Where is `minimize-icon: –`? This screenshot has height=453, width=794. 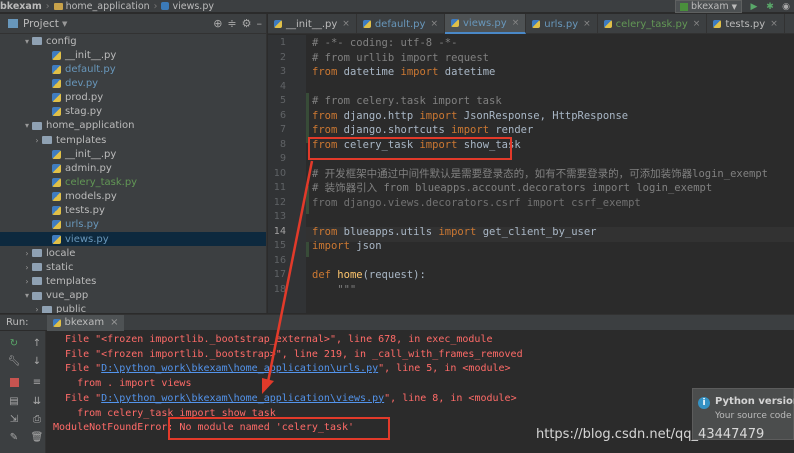
minimize-icon: – is located at coordinates (260, 23).